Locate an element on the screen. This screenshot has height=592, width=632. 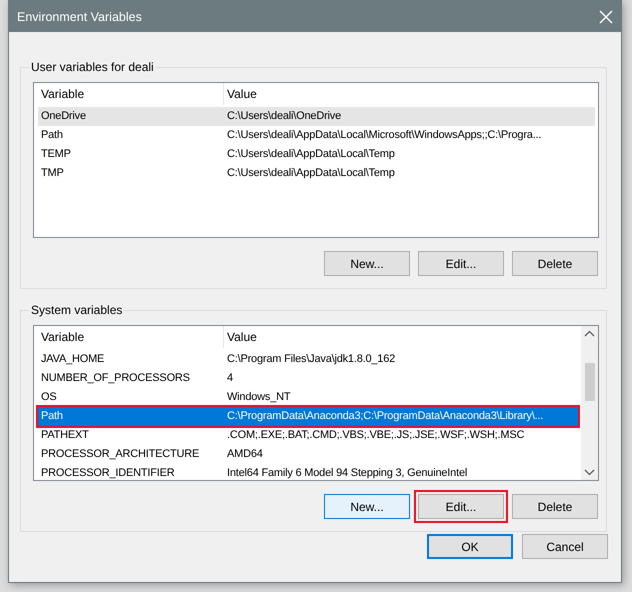
variable-row: TEMP C:\Users\deali\AppData\Local\Temp is located at coordinates (316, 154).